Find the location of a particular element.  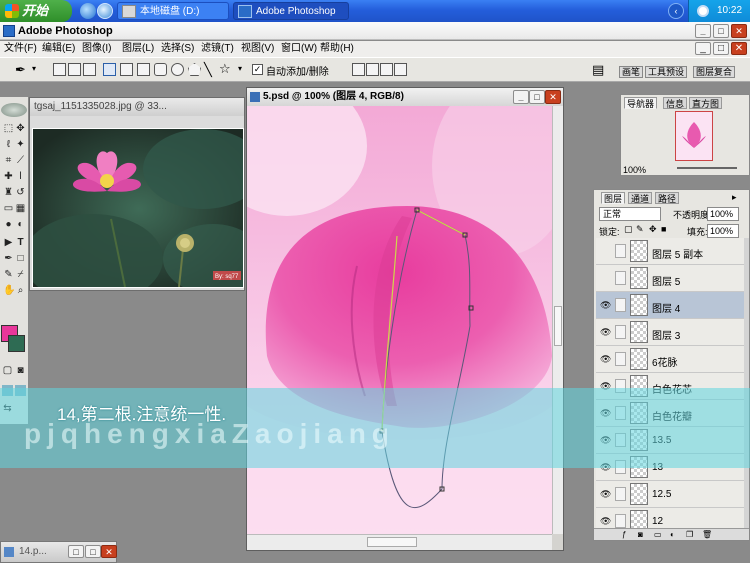

new-layer-icon: ❐ is located at coordinates (689, 534).